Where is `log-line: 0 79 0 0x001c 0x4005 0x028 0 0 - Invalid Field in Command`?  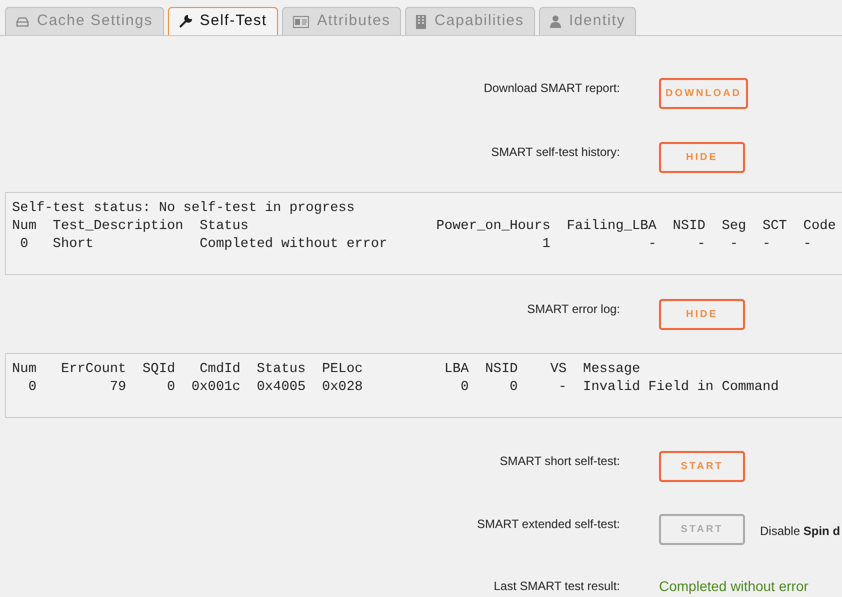 log-line: 0 79 0 0x001c 0x4005 0x028 0 0 - Invalid Field in Command is located at coordinates (403, 388).